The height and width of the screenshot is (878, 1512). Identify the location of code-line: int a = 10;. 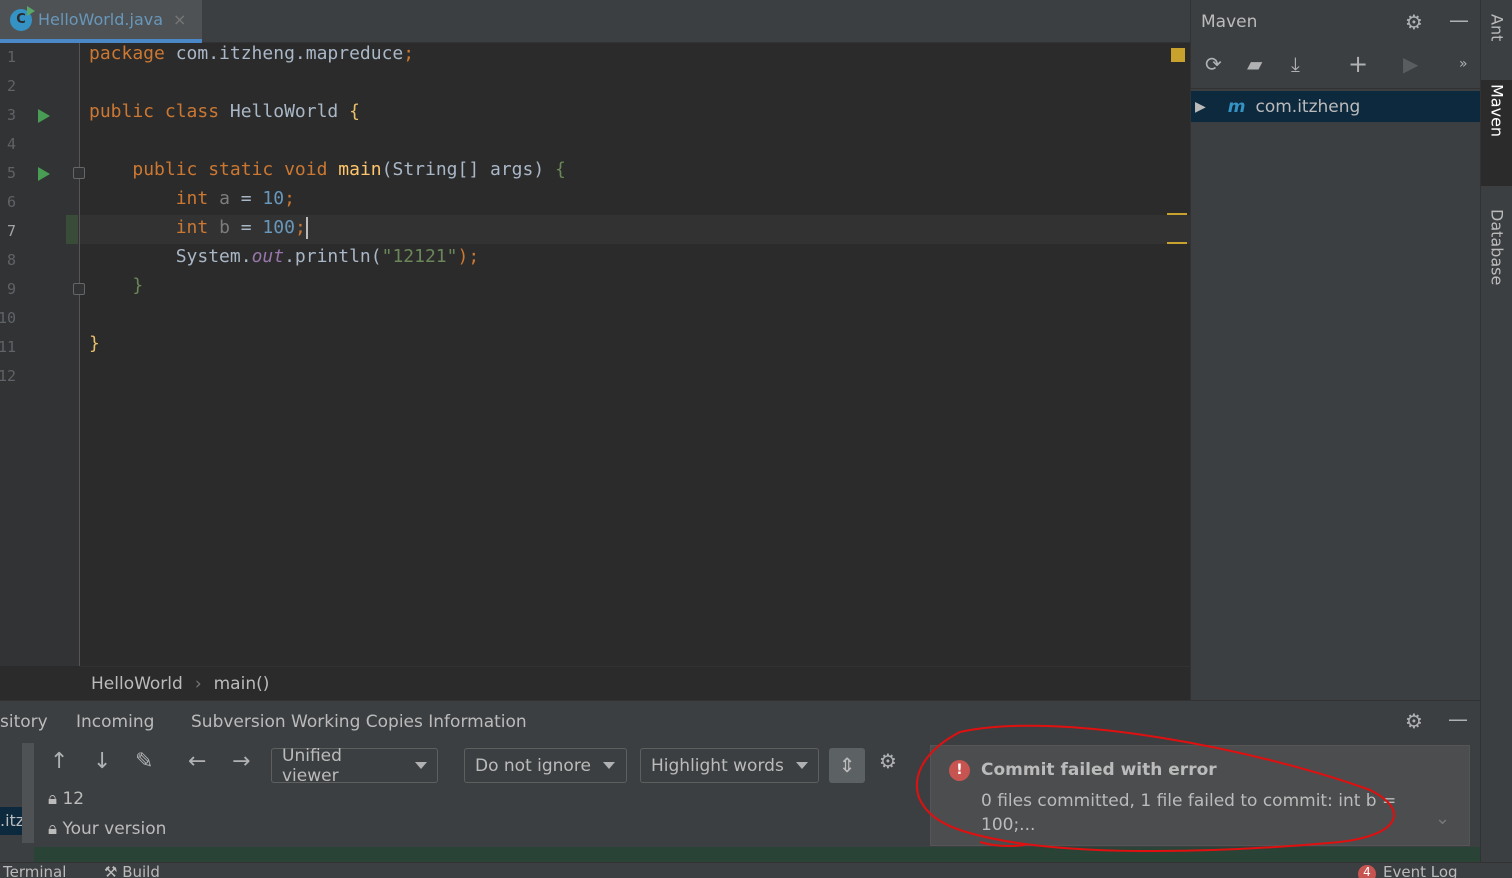
(192, 202).